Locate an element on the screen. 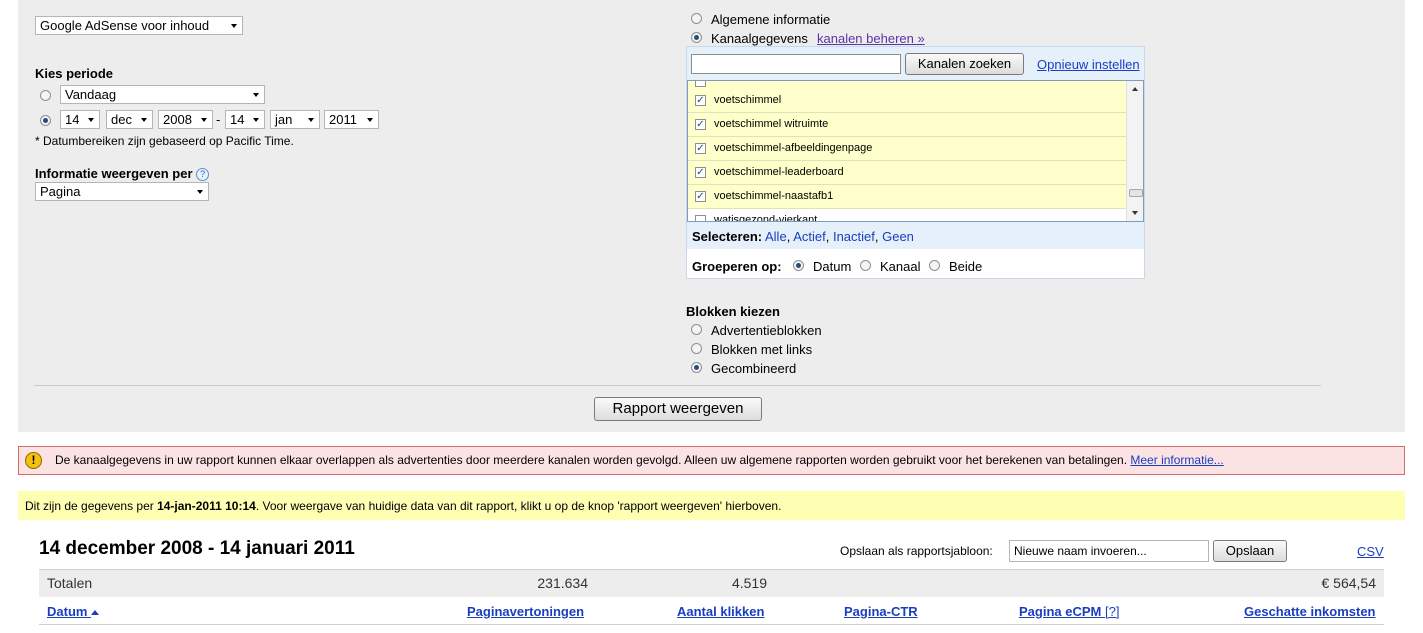 This screenshot has height=633, width=1423. show-per-heading-text: Informatie weergeven per is located at coordinates (114, 173).